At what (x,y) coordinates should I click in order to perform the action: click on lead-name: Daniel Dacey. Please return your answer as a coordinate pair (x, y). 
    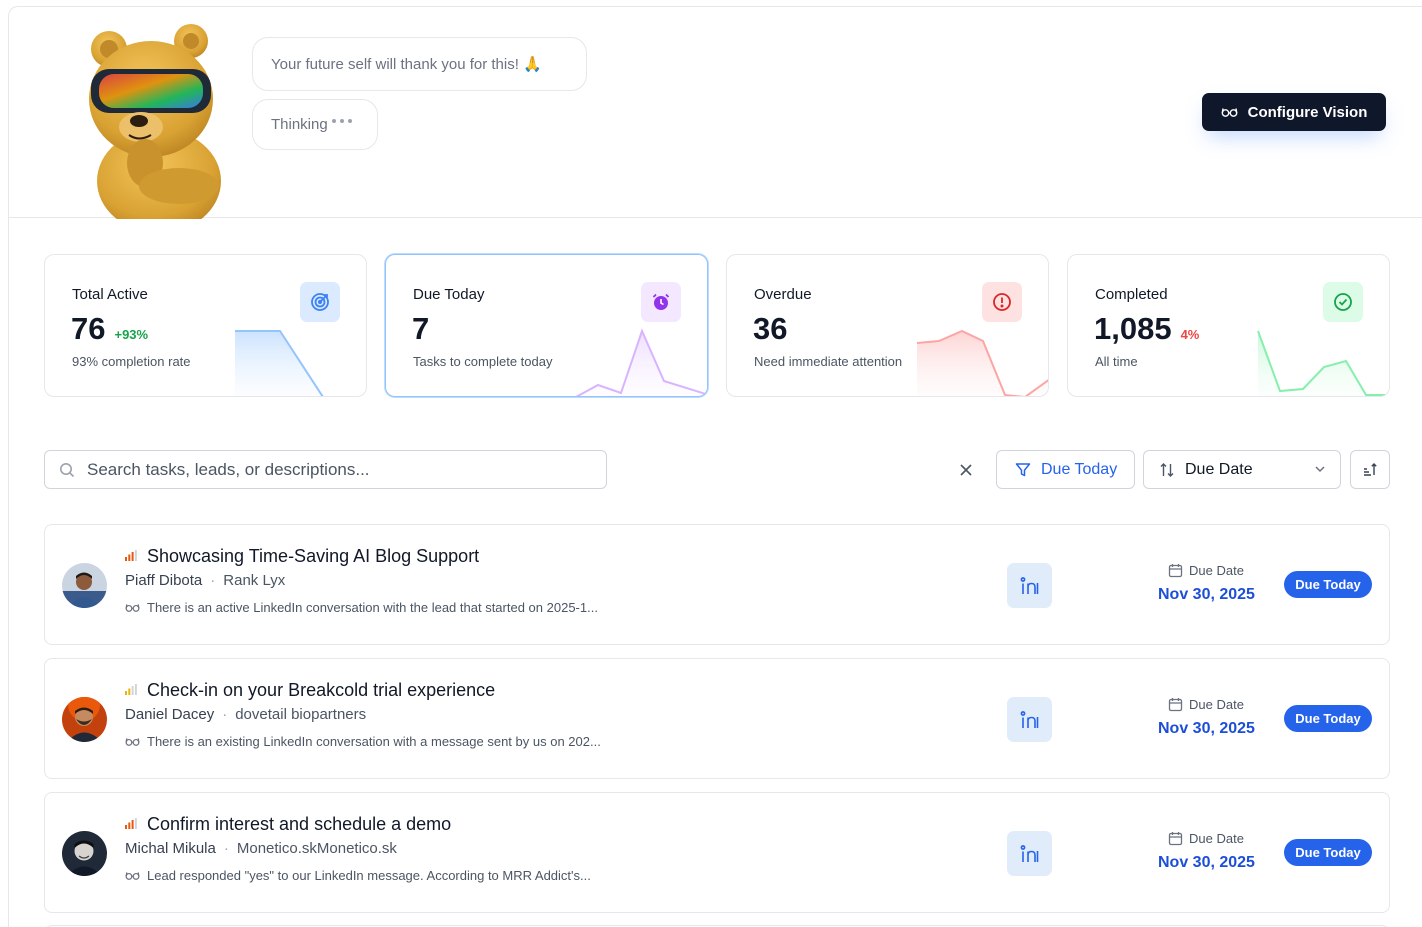
    Looking at the image, I should click on (169, 714).